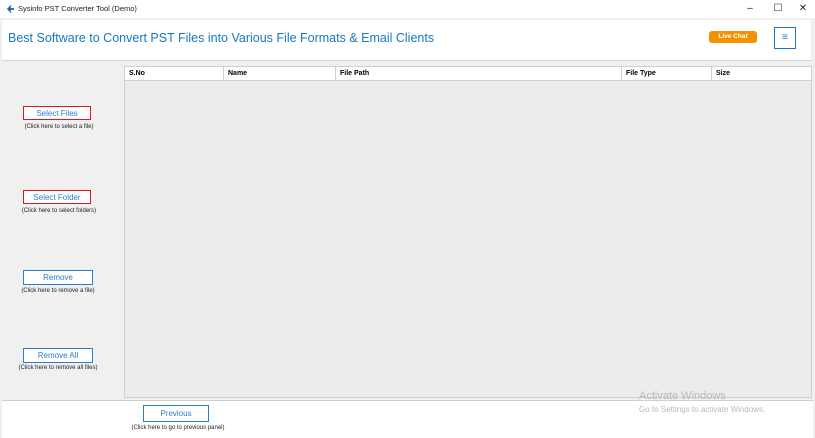 Image resolution: width=815 pixels, height=438 pixels. Describe the element at coordinates (785, 38) in the screenshot. I see `hamburger-menu-icon: ≡` at that location.